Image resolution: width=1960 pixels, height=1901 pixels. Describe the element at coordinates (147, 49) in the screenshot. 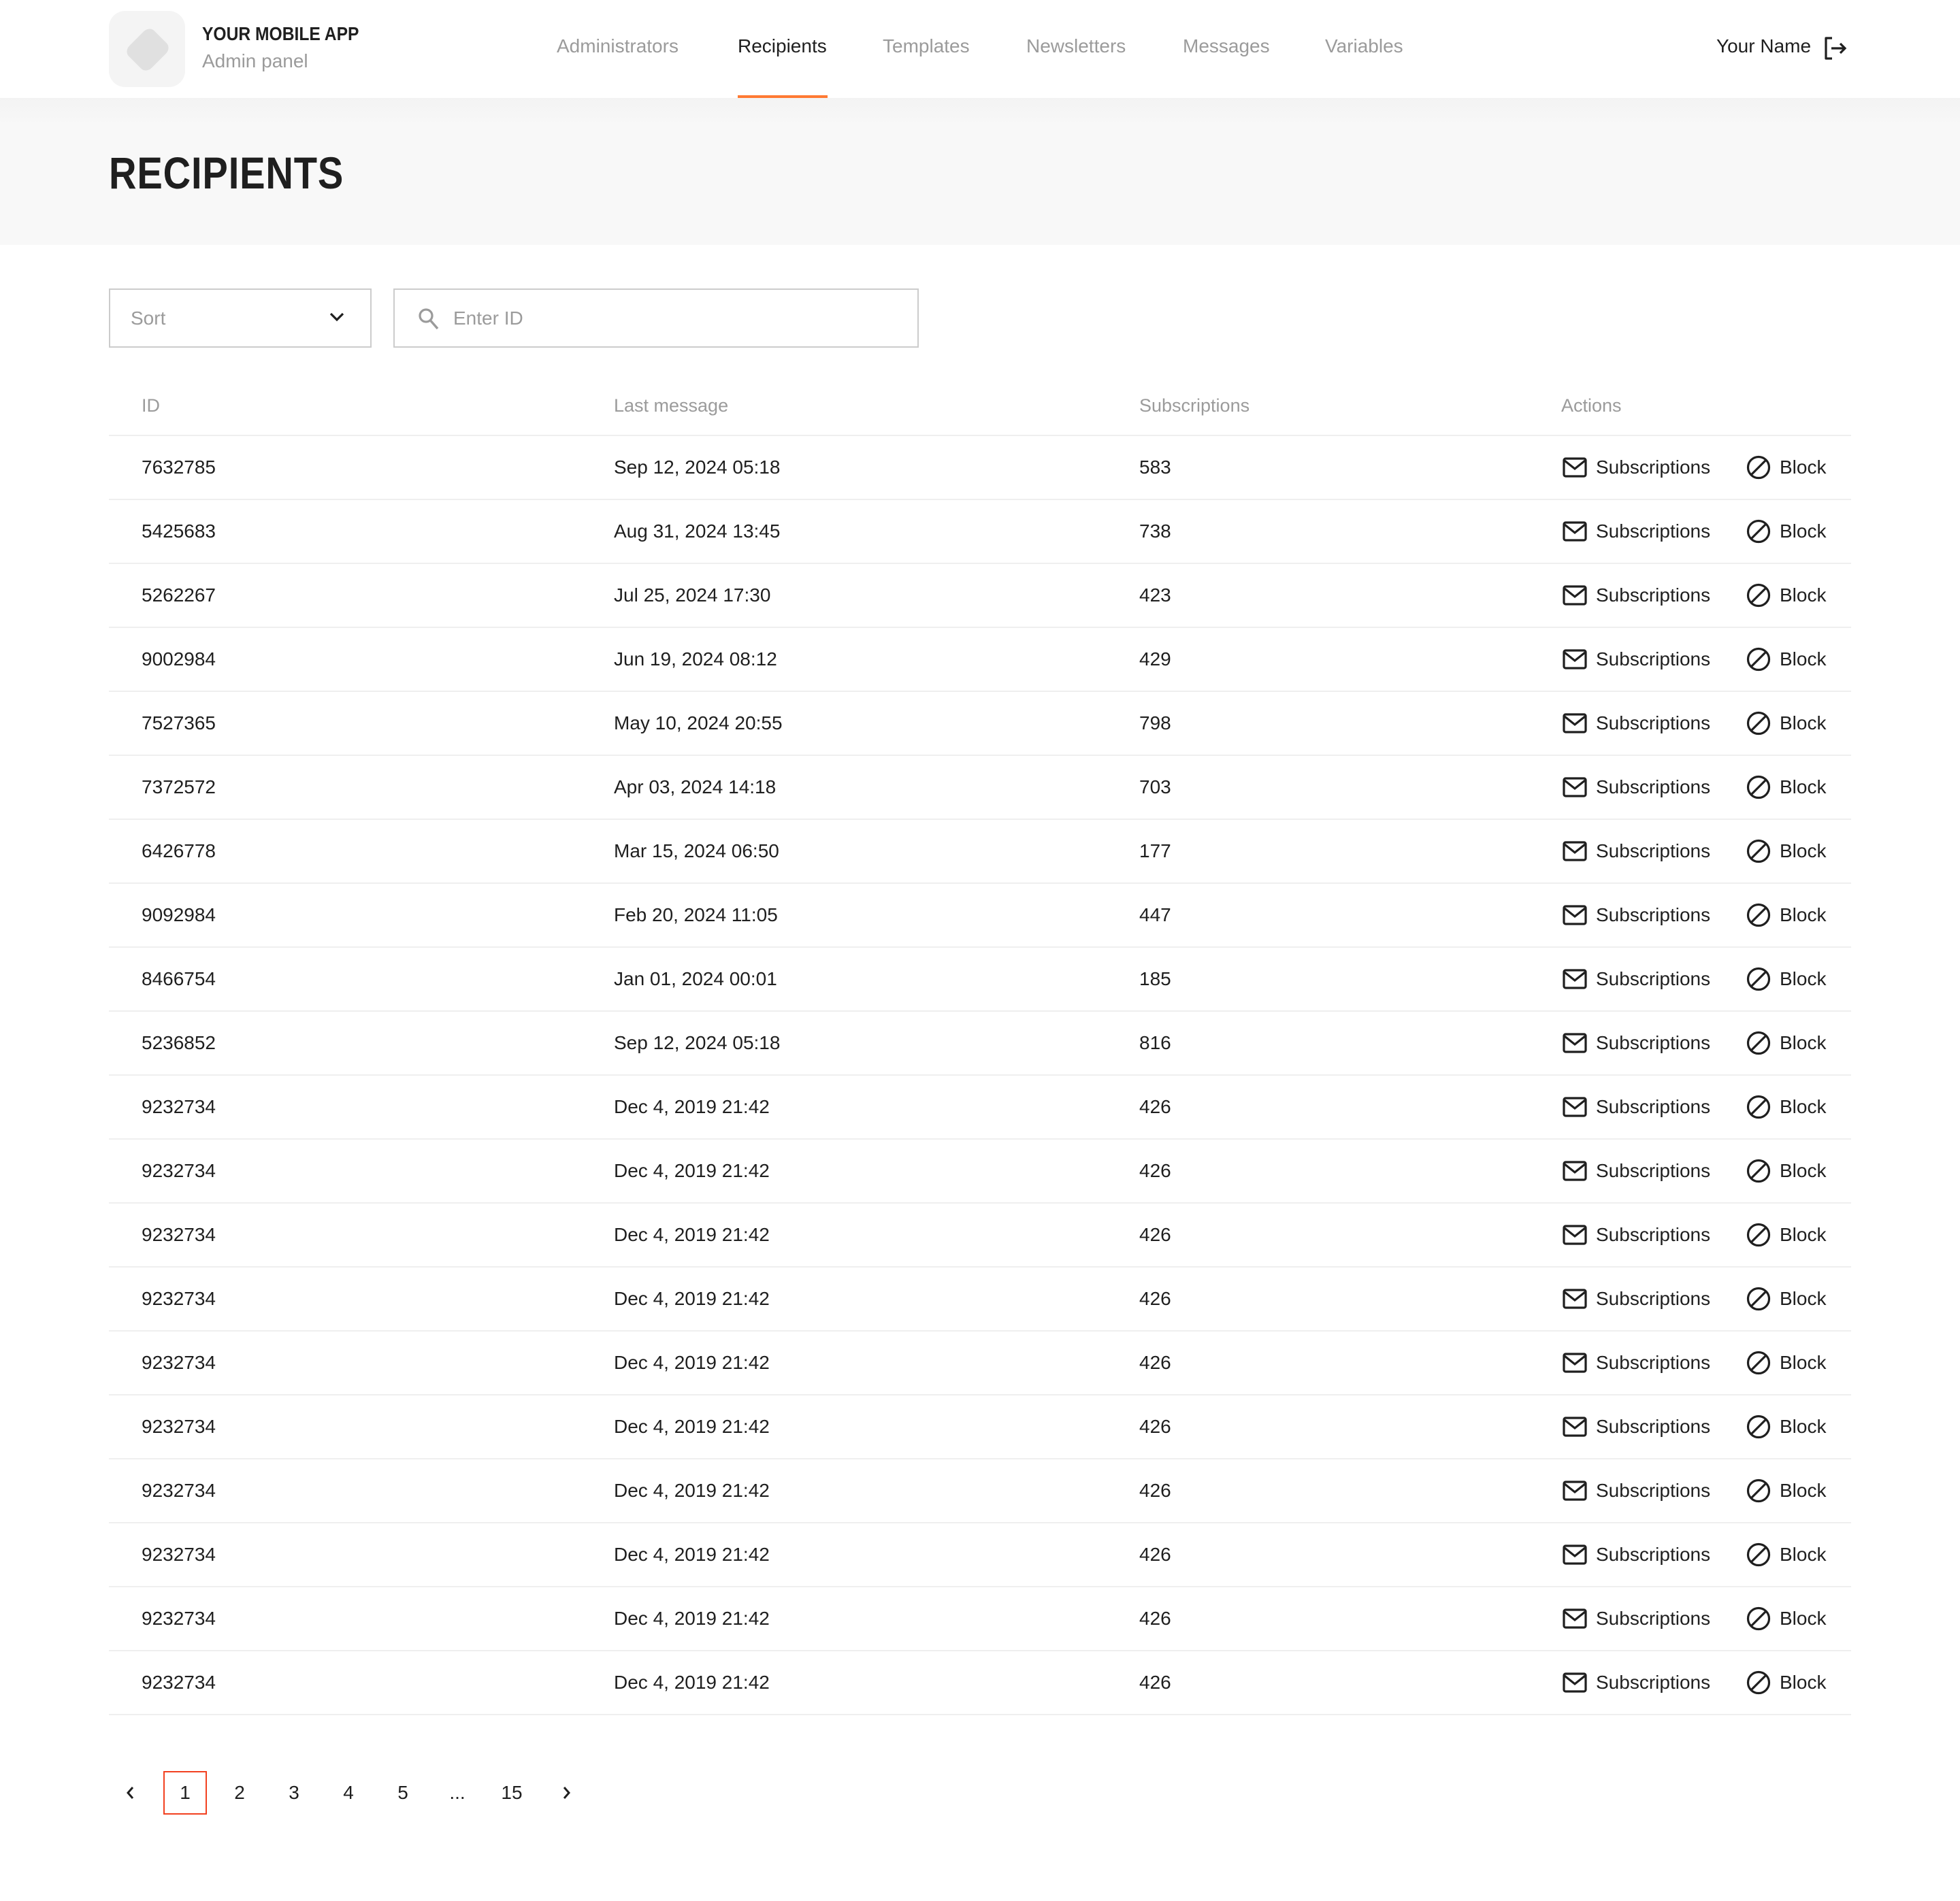

I see `app-logo` at that location.